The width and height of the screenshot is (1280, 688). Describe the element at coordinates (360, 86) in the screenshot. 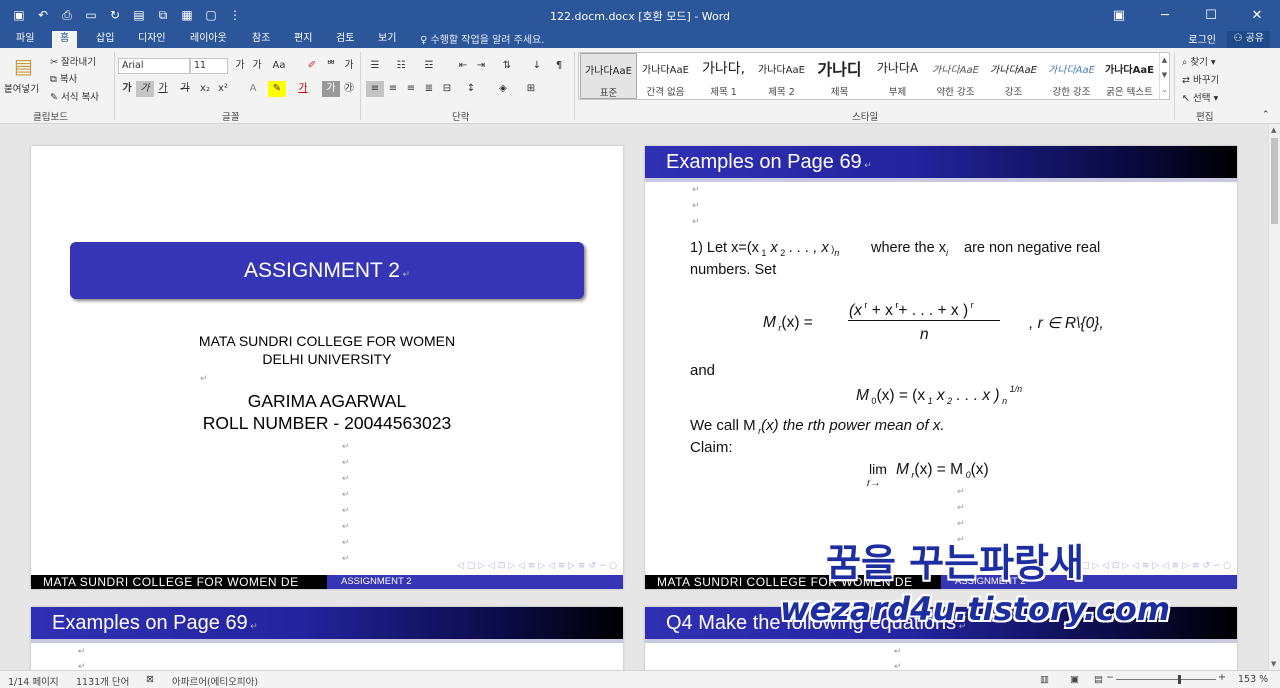

I see `separator` at that location.